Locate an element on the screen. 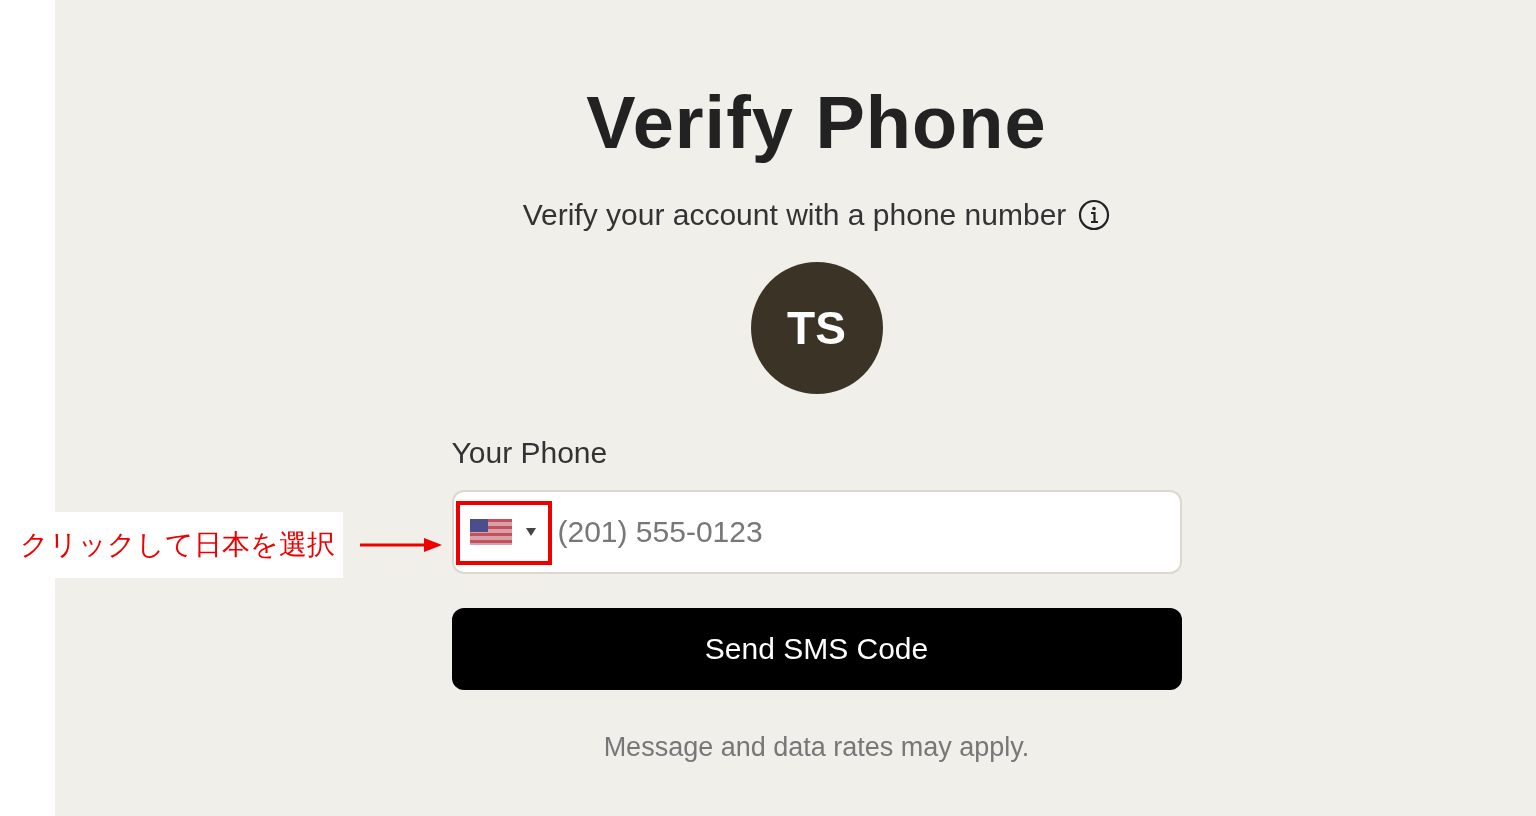 Image resolution: width=1536 pixels, height=816 pixels. phone-field: (201) 555-0123 is located at coordinates (816, 532).